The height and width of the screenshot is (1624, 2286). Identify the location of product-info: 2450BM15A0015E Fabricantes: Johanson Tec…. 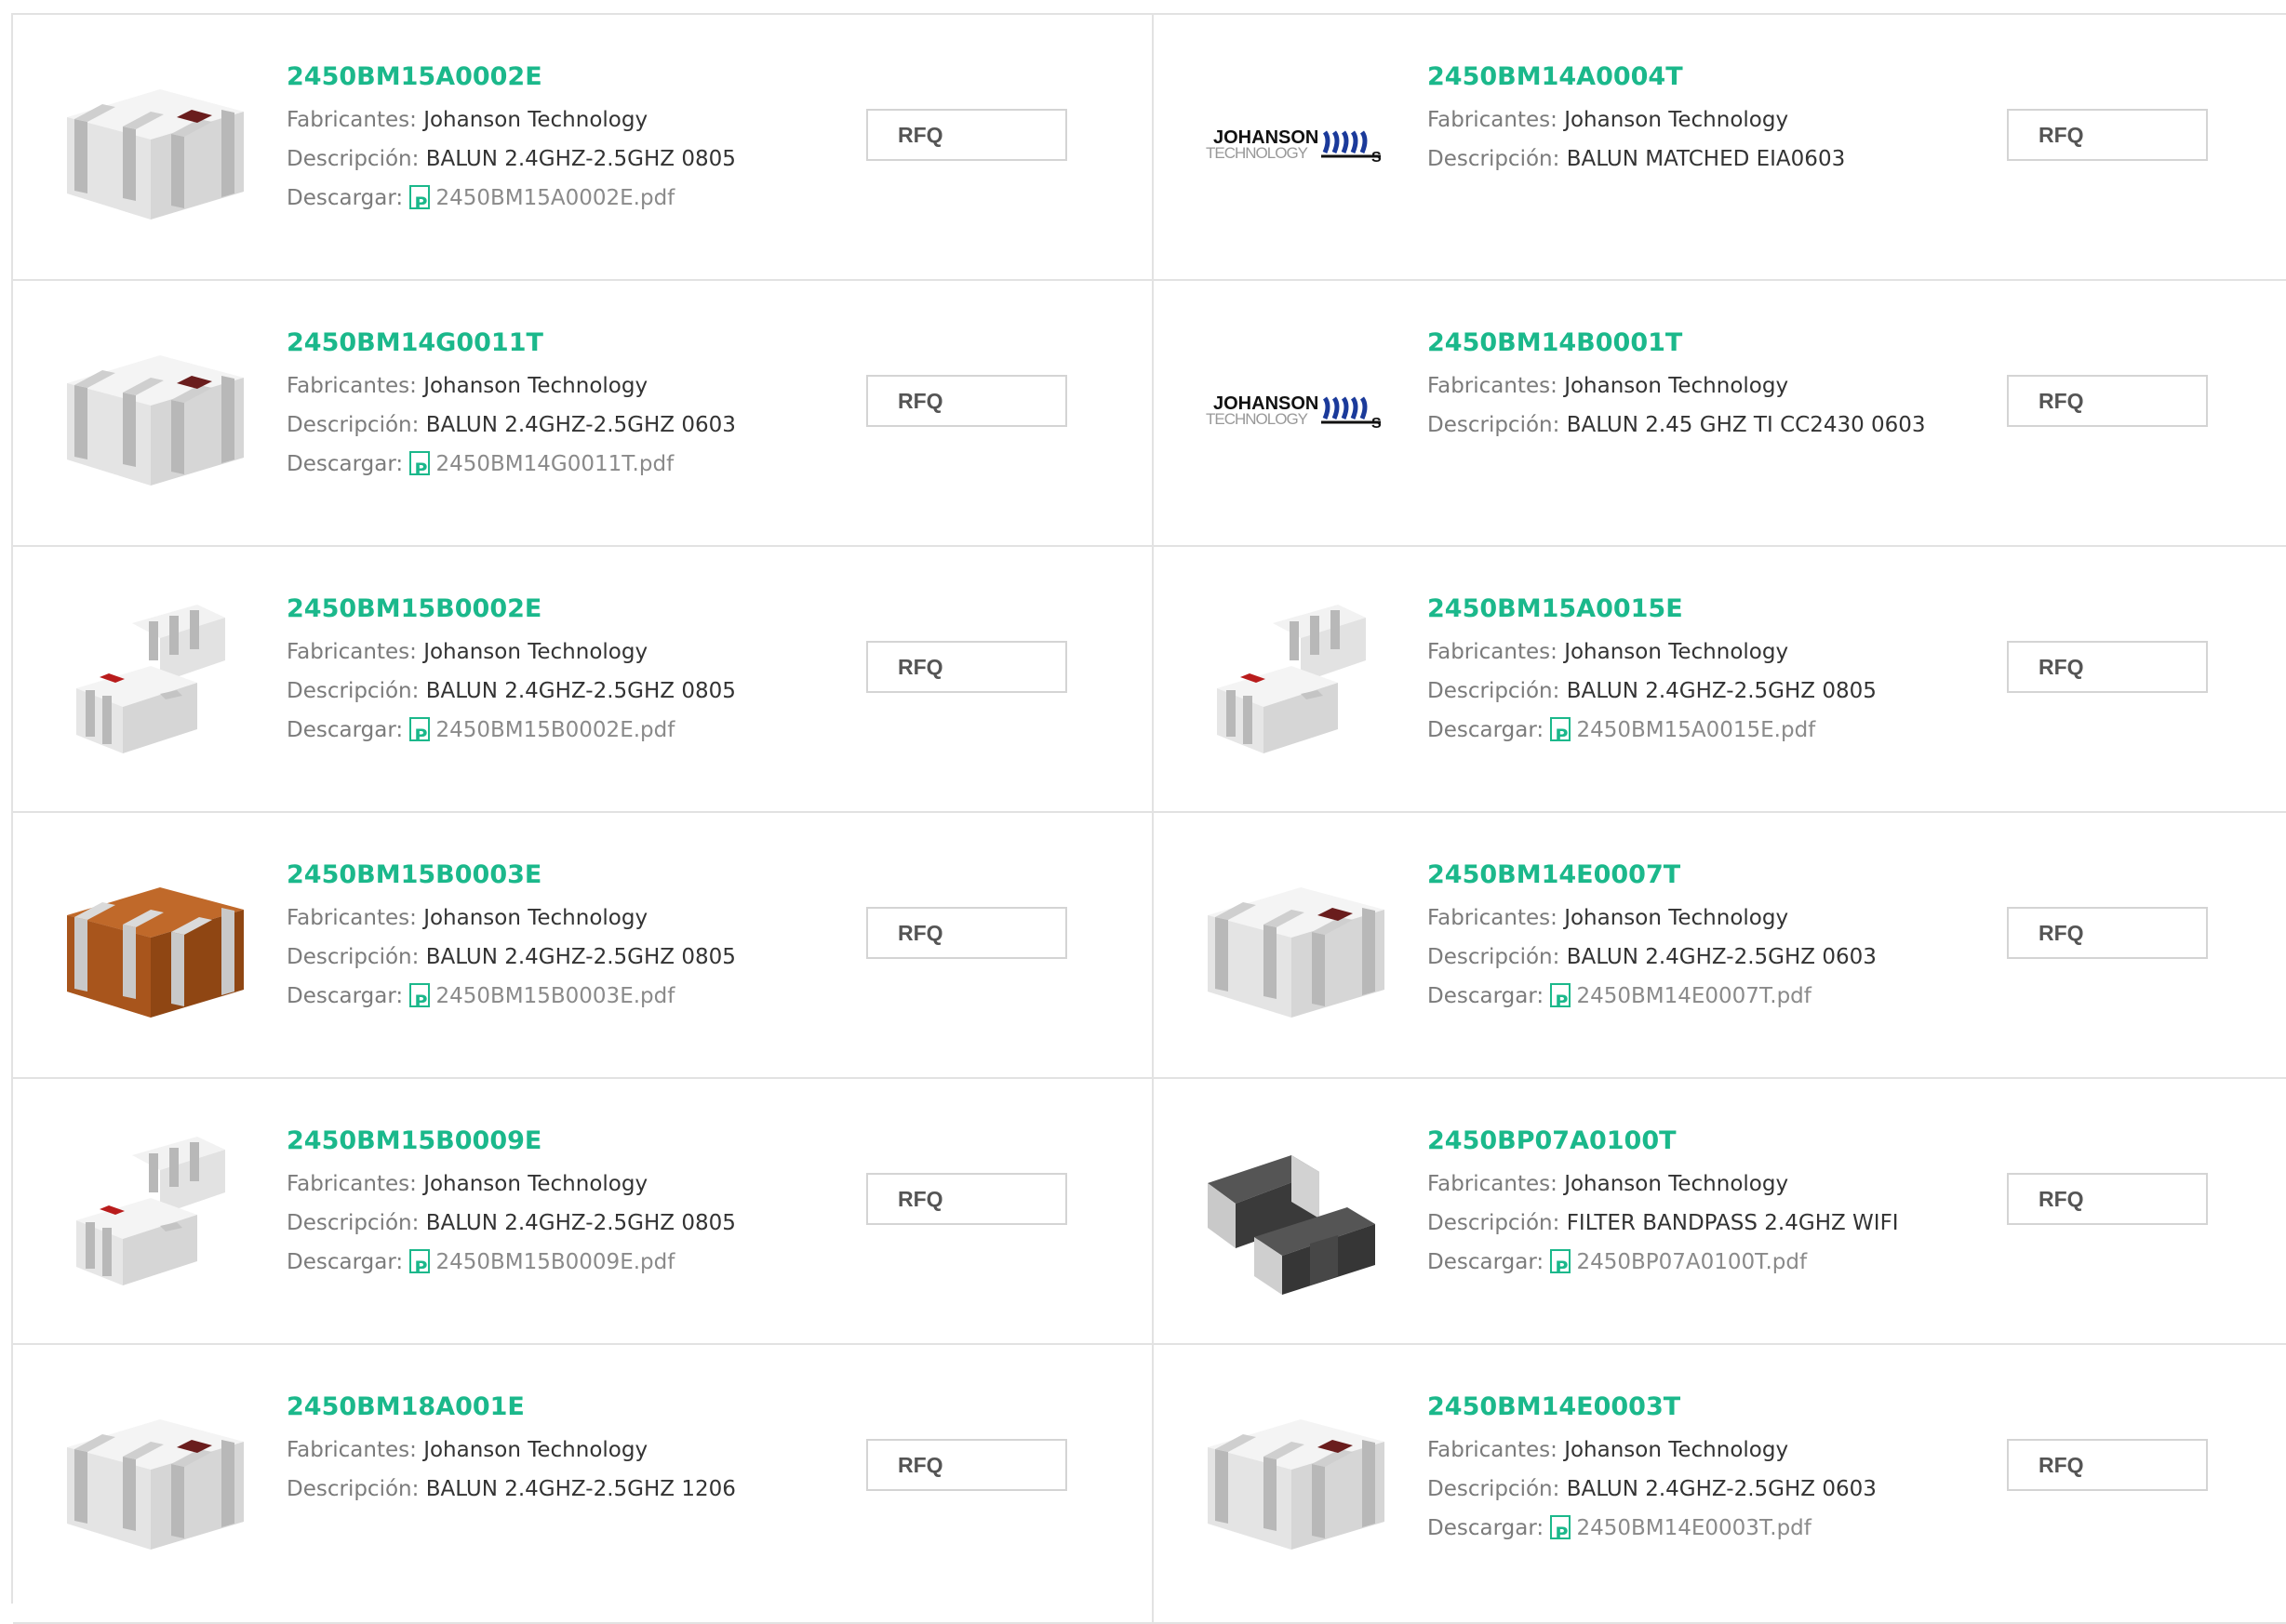
(1716, 674).